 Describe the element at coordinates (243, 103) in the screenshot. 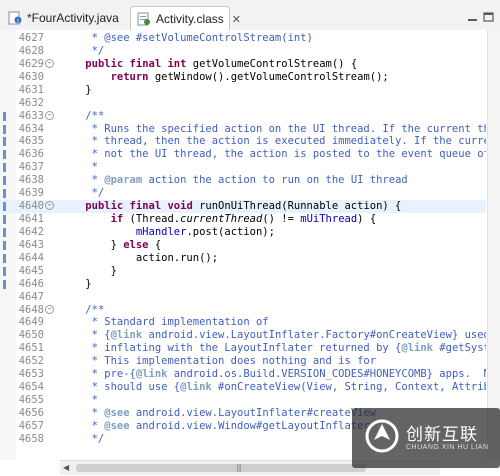

I see `code-line: 4632` at that location.